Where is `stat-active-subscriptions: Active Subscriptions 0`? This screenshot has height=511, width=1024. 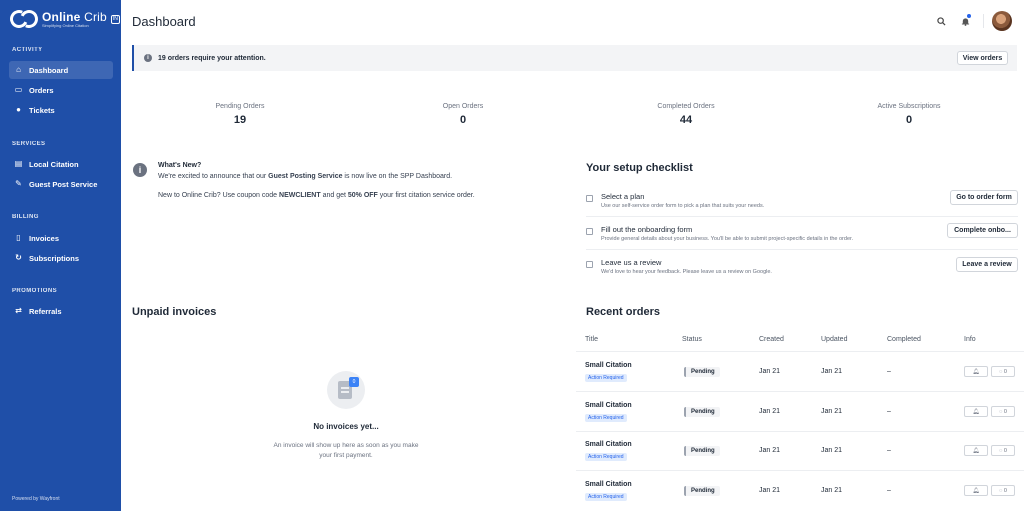 stat-active-subscriptions: Active Subscriptions 0 is located at coordinates (909, 114).